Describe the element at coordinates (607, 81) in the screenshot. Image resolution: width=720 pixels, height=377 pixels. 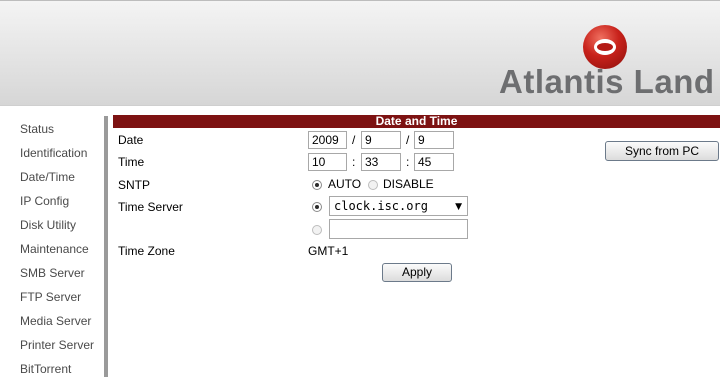
I see `logo-text: Atlantis Land` at that location.